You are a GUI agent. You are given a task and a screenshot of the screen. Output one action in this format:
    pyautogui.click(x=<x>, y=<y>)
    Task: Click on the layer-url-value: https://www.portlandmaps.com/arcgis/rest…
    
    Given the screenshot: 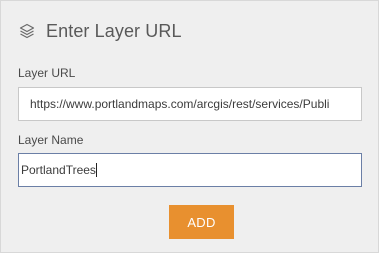 What is the action you would take?
    pyautogui.click(x=180, y=104)
    